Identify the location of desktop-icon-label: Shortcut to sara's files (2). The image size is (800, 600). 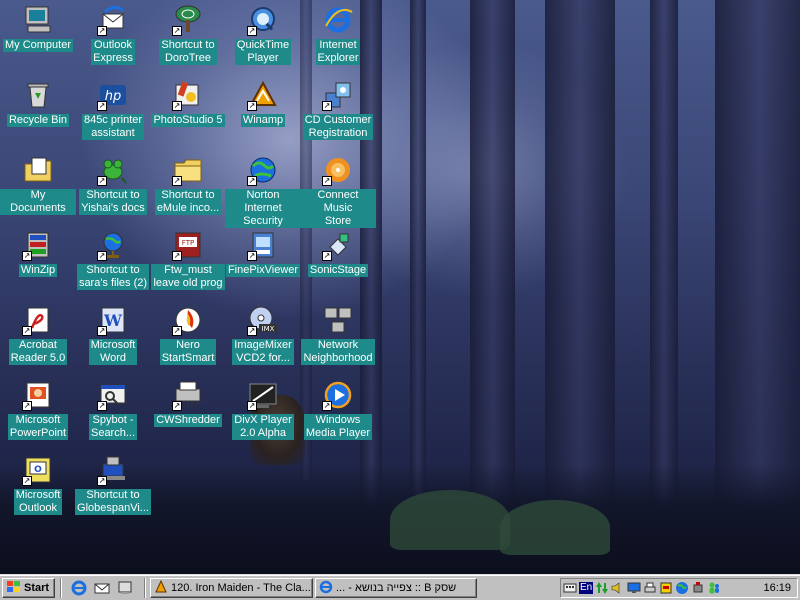
(113, 277).